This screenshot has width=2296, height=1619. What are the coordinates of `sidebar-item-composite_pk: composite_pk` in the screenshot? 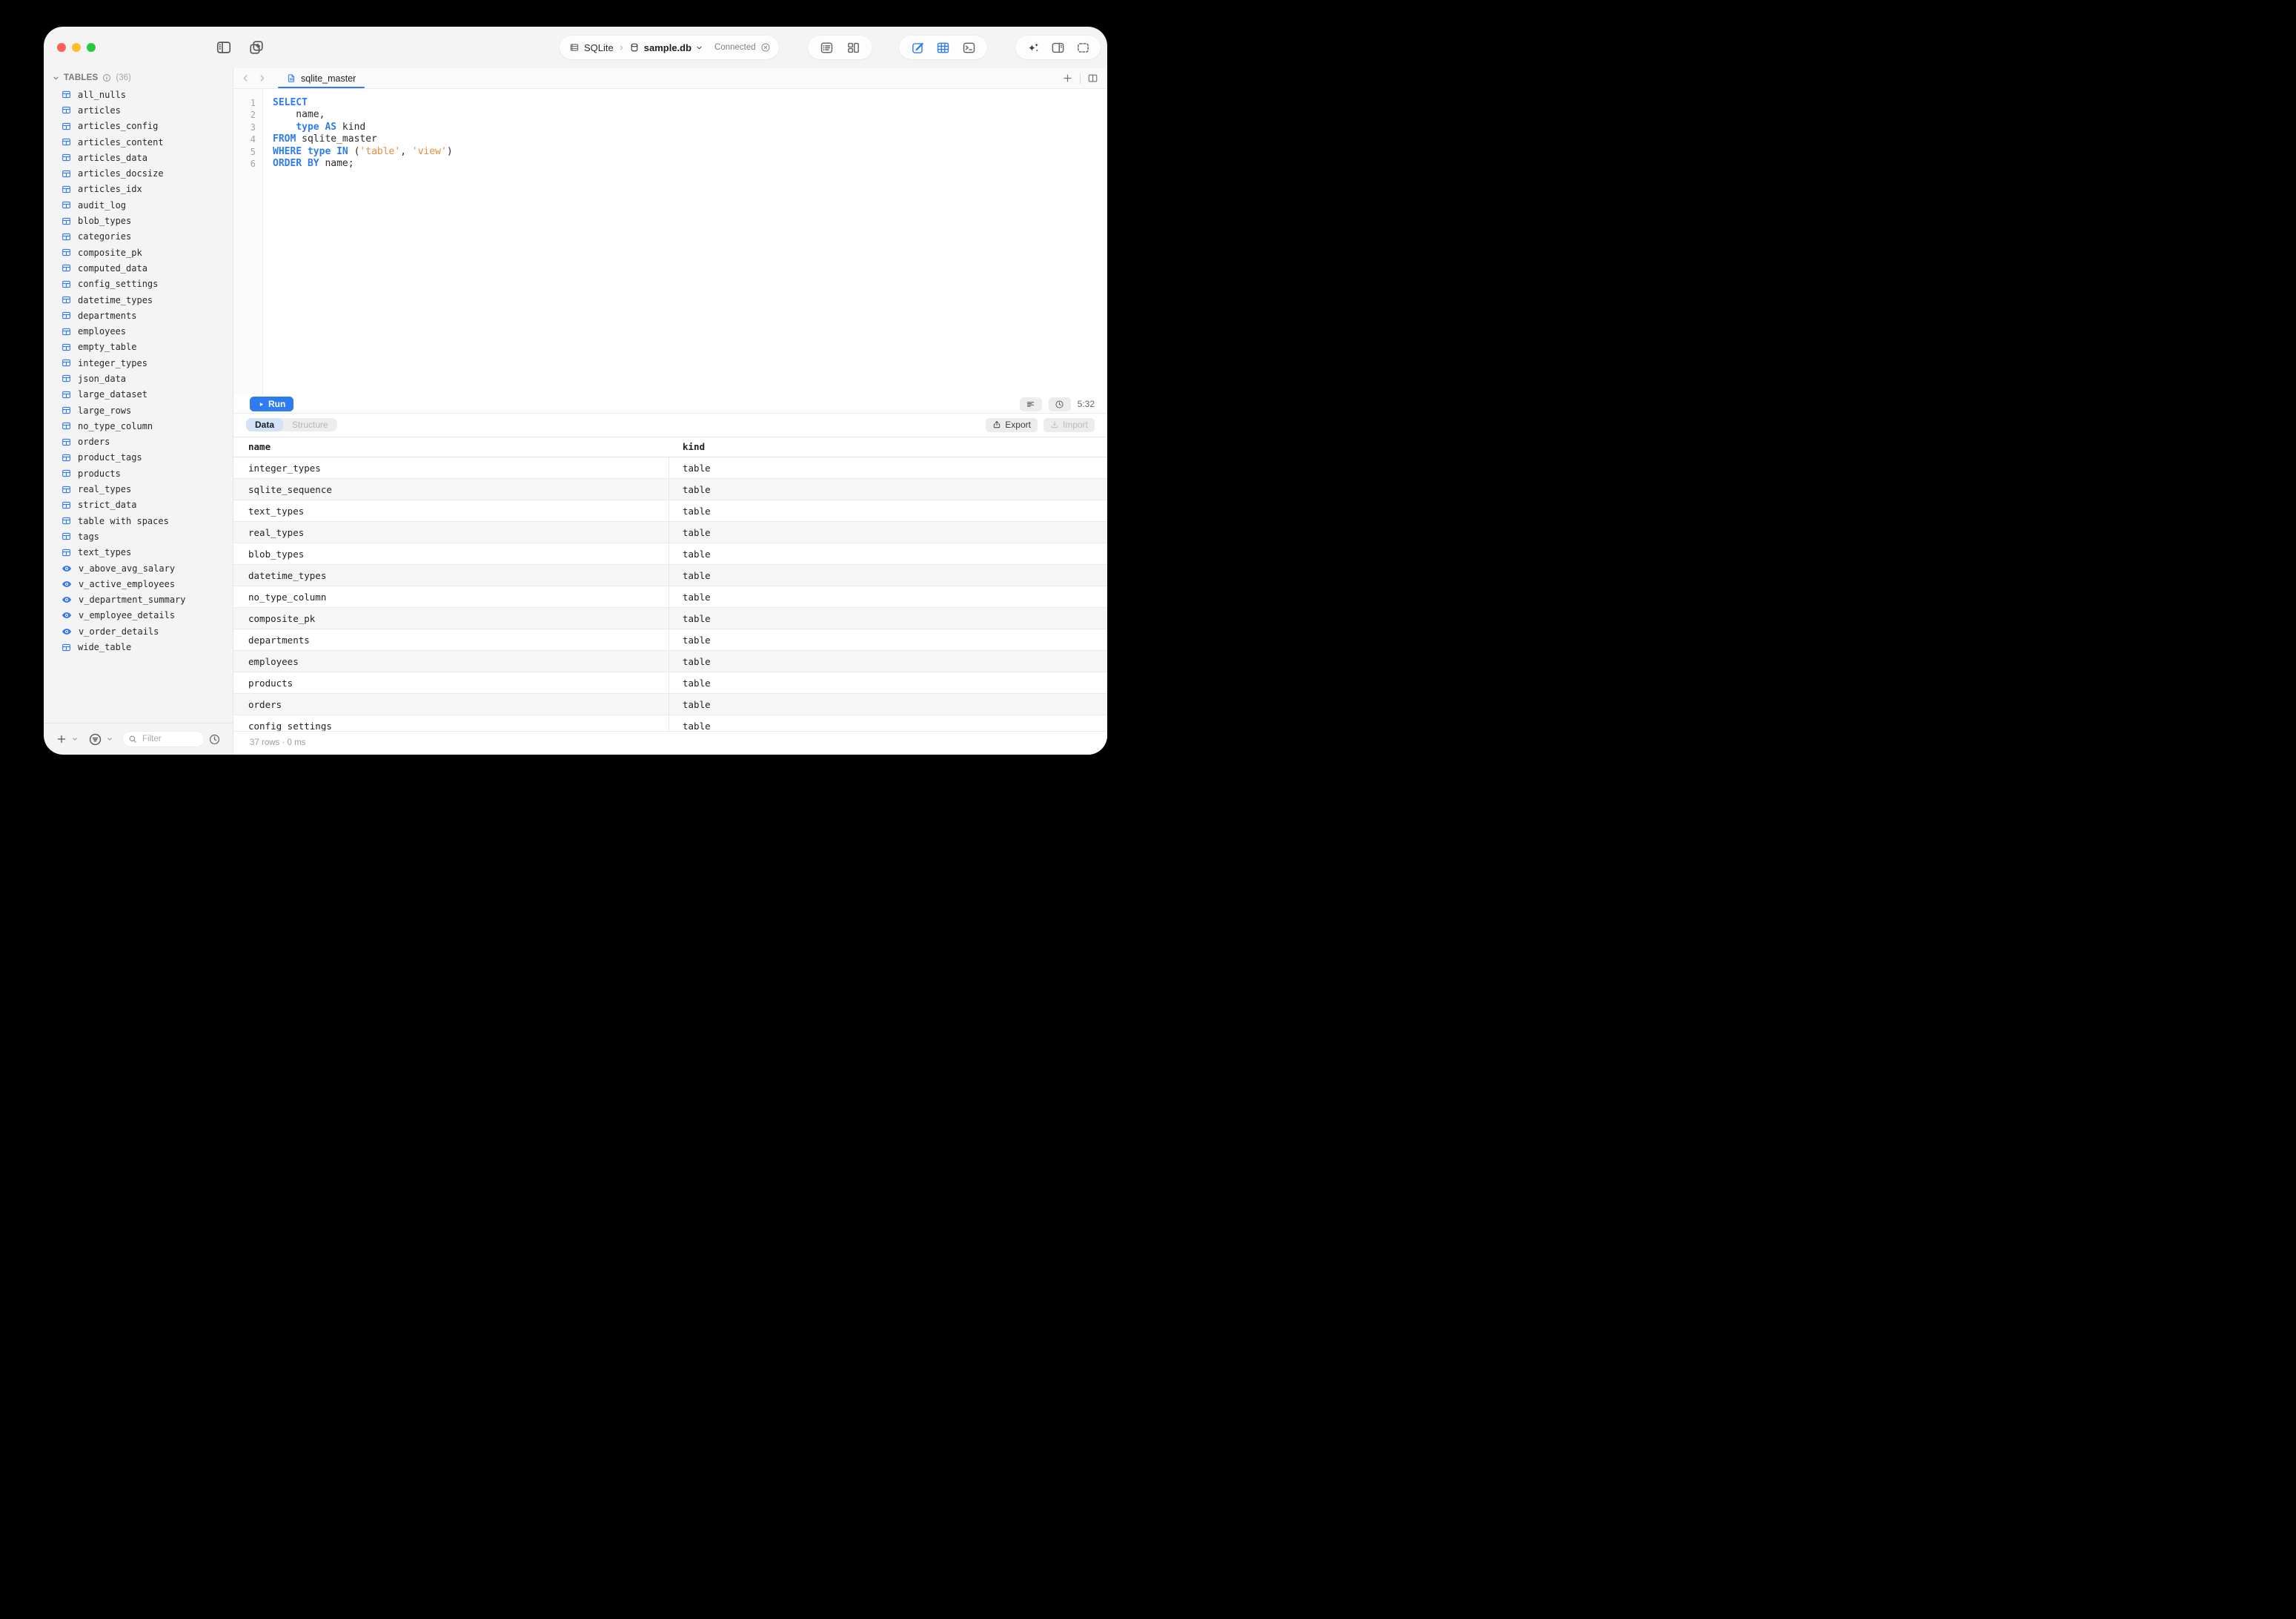 It's located at (138, 252).